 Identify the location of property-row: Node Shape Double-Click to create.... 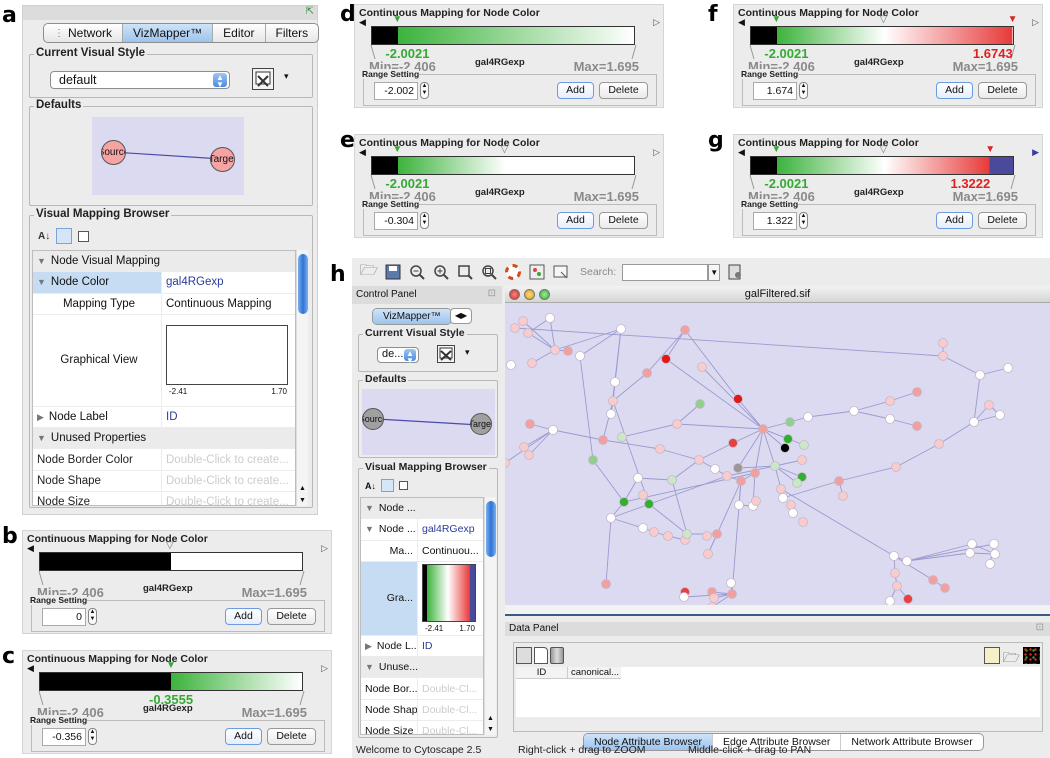
(164, 481).